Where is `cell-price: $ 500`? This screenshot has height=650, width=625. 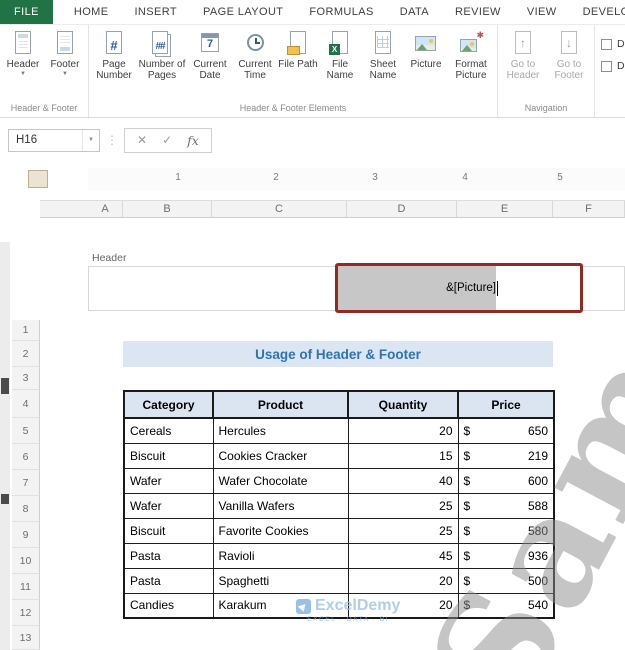 cell-price: $ 500 is located at coordinates (506, 580).